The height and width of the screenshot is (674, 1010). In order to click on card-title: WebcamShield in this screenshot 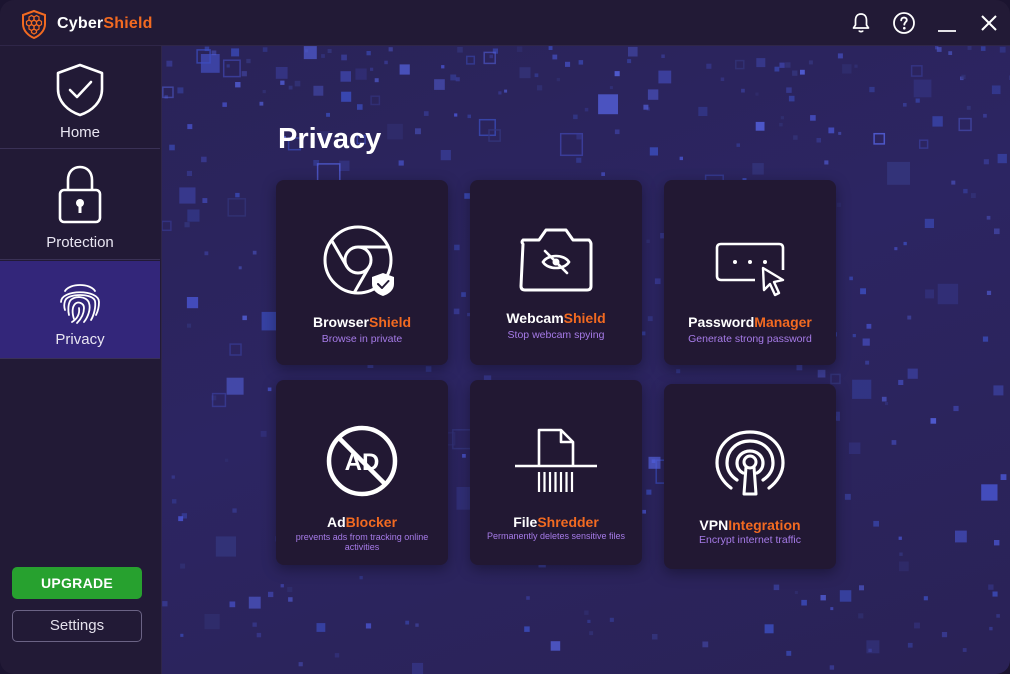, I will do `click(556, 318)`.